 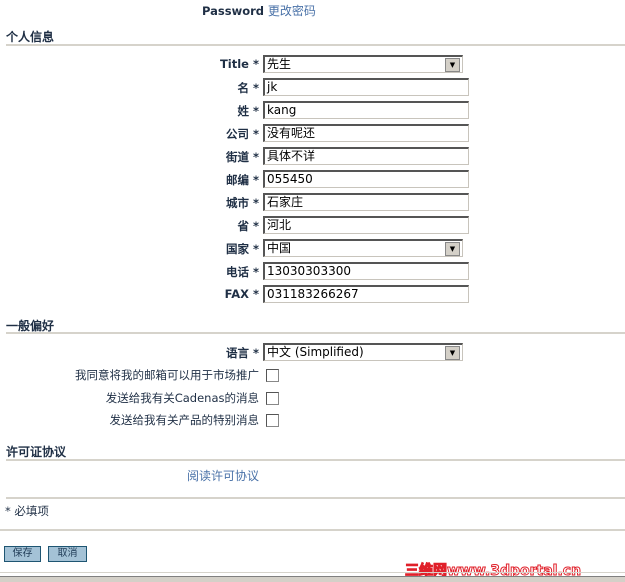 I want to click on field-label: 邮编 *, so click(x=242, y=180).